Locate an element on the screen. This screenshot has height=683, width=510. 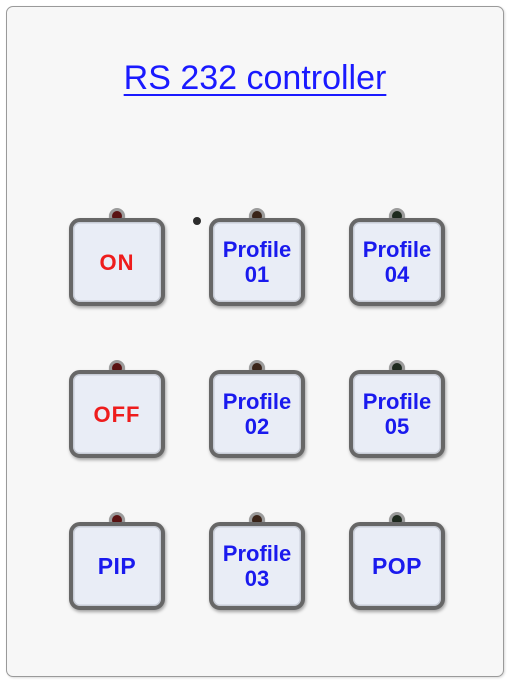
profile-01-button: Profile 01 is located at coordinates (257, 262).